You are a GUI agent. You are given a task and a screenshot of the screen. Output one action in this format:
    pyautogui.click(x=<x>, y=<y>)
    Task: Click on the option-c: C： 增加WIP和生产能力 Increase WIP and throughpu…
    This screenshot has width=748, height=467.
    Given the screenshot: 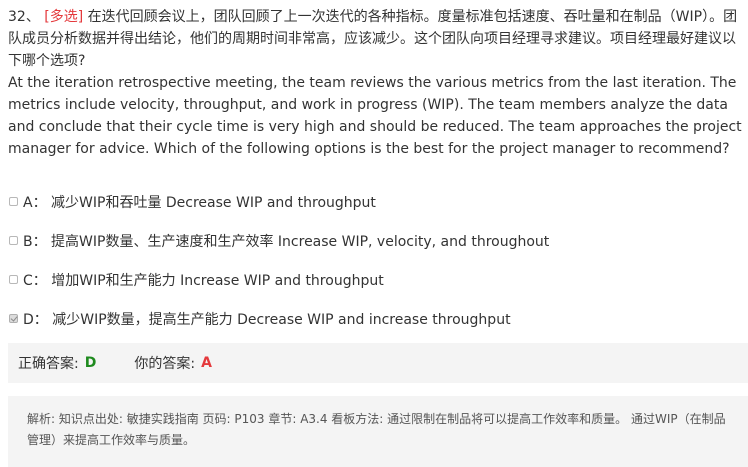 What is the action you would take?
    pyautogui.click(x=376, y=279)
    